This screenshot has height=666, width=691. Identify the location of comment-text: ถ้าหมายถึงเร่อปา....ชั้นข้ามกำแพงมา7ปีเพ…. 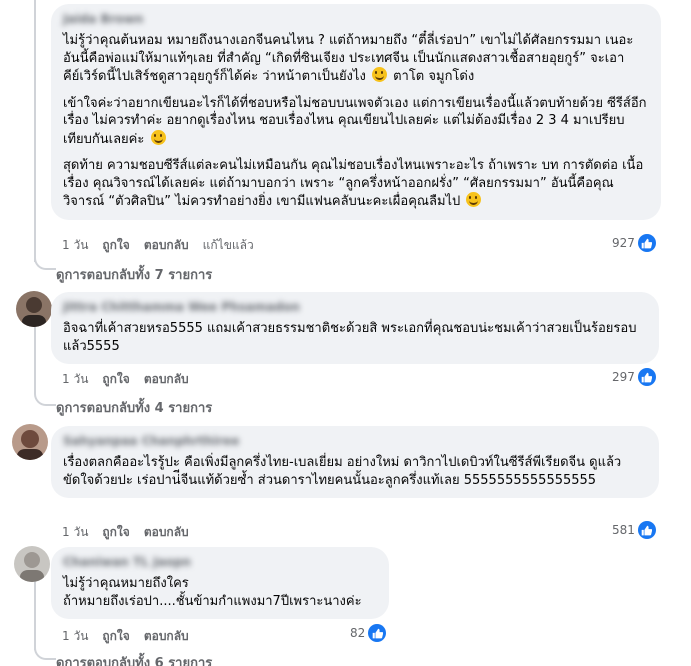
(212, 601).